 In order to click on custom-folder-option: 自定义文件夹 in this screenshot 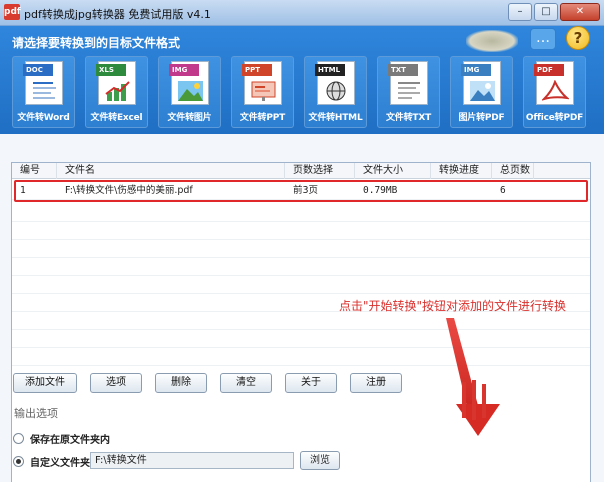, I will do `click(51, 461)`.